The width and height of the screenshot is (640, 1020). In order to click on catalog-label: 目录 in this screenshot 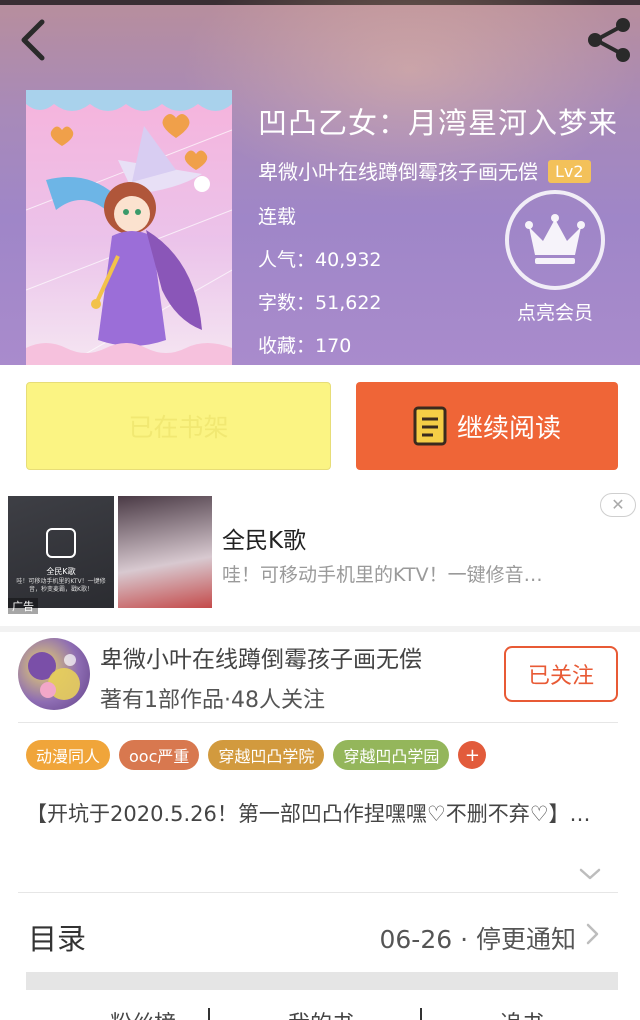, I will do `click(57, 939)`.